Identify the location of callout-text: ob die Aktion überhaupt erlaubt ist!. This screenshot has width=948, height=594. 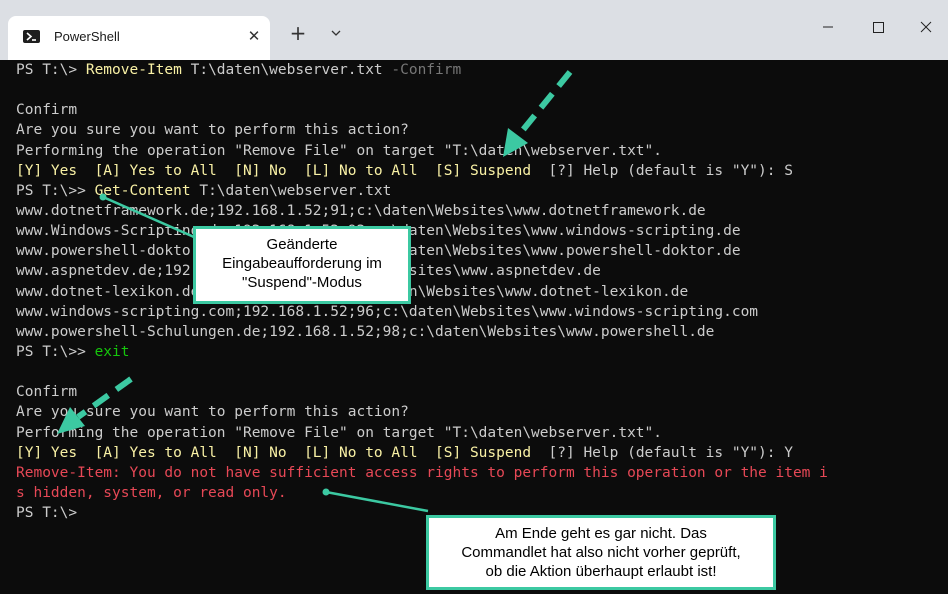
(601, 571).